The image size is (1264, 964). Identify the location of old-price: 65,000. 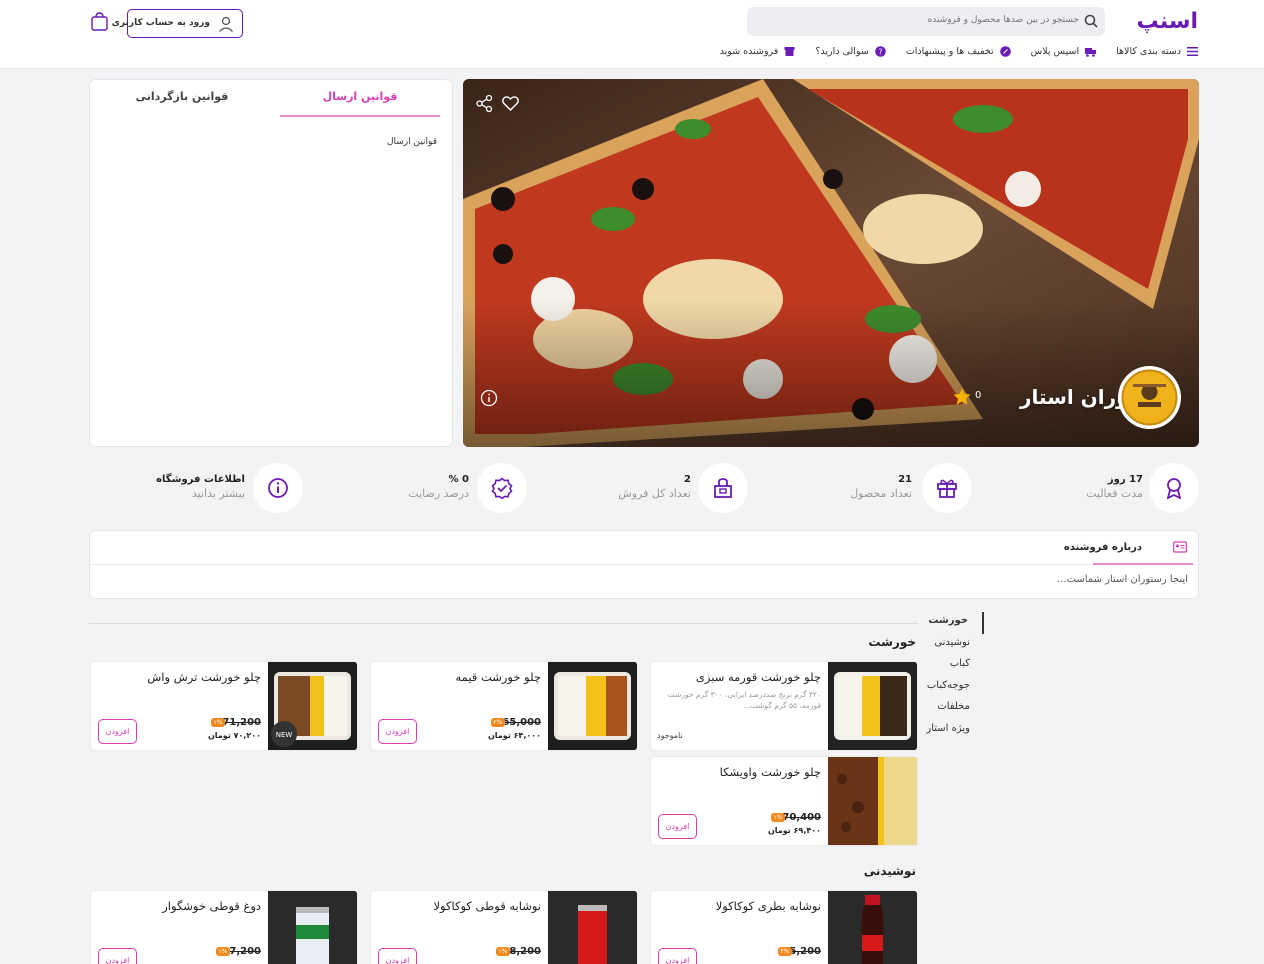
(521, 722).